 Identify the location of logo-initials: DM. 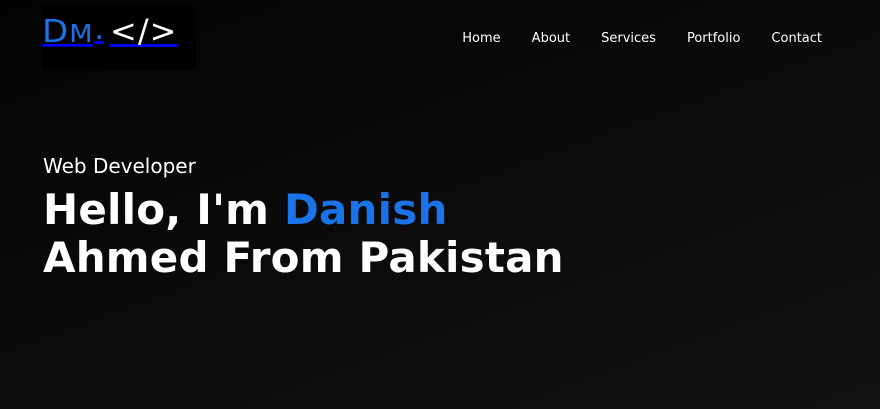
(67, 31).